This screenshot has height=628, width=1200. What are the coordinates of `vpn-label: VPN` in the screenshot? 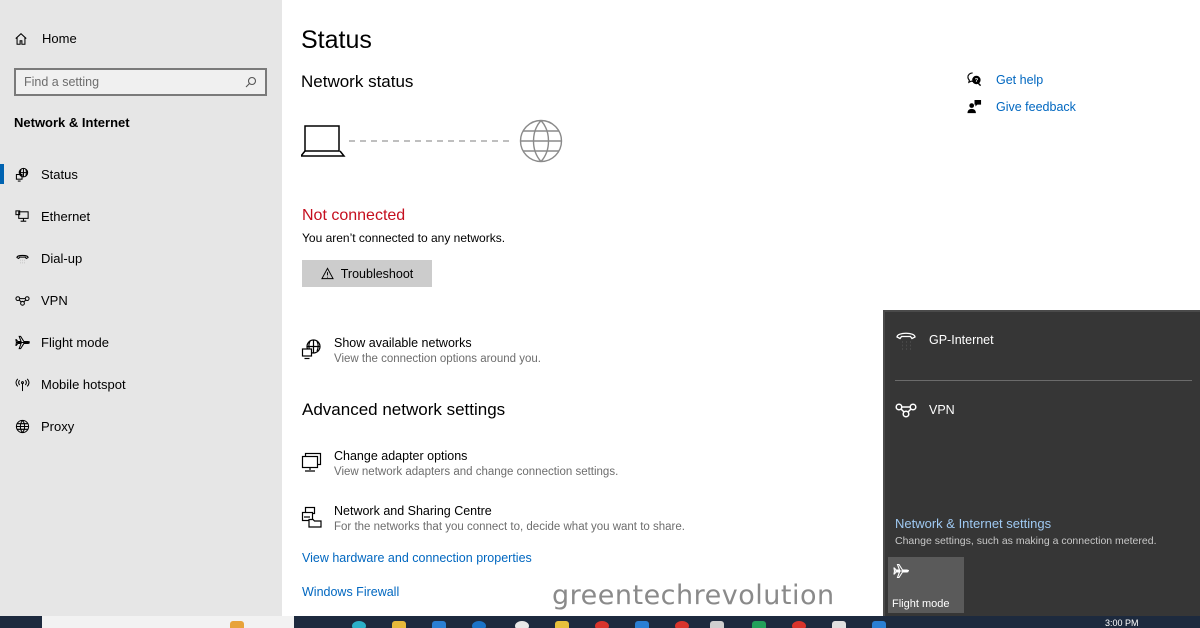 It's located at (942, 410).